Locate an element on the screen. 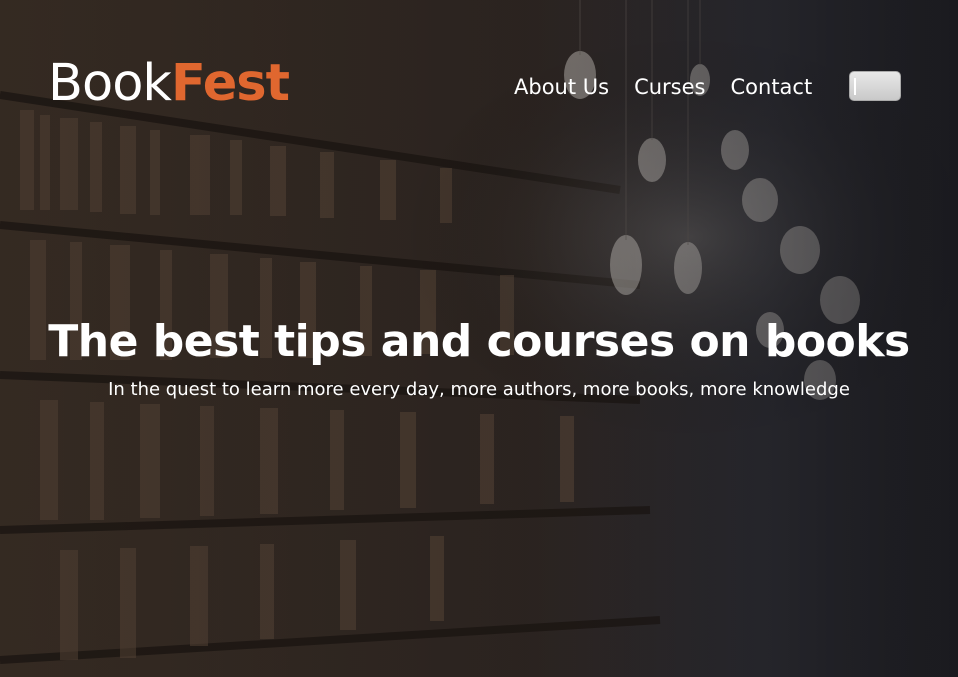 The image size is (958, 677). main-navigation: About Us Curses Contact is located at coordinates (663, 87).